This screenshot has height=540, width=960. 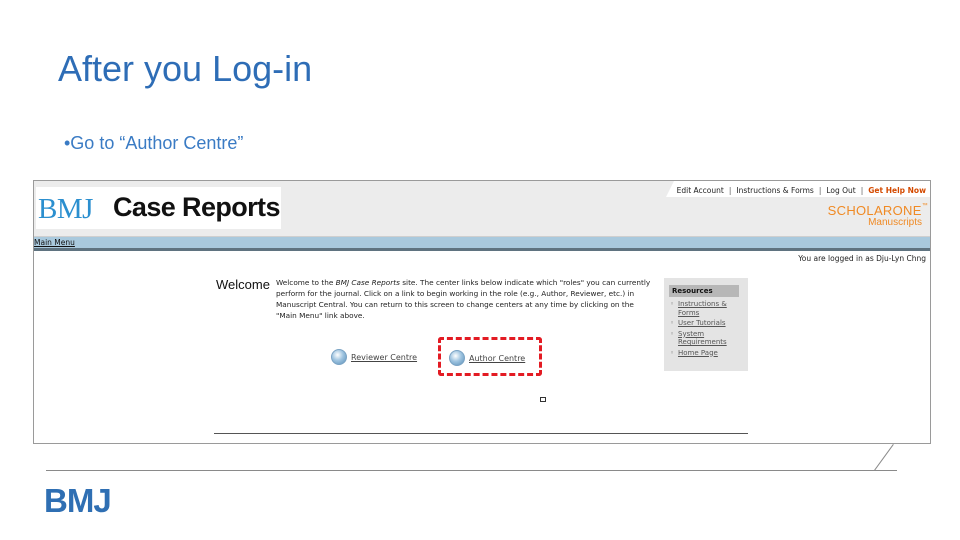 What do you see at coordinates (702, 323) in the screenshot?
I see `resource-label: User Tutorials` at bounding box center [702, 323].